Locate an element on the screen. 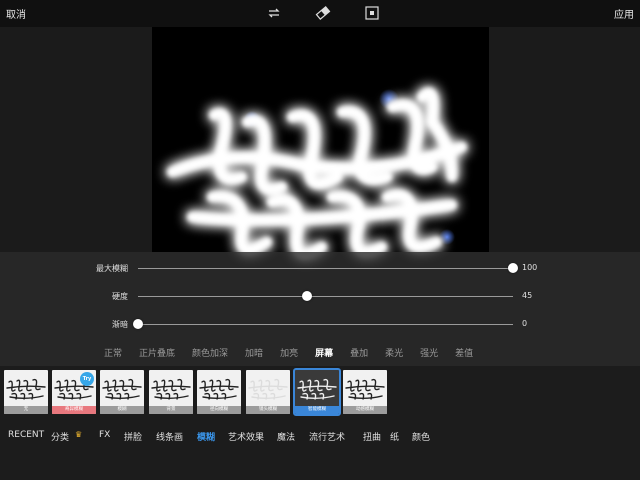 The width and height of the screenshot is (640, 480). effect-thumbnail: 径向模糊 is located at coordinates (219, 392).